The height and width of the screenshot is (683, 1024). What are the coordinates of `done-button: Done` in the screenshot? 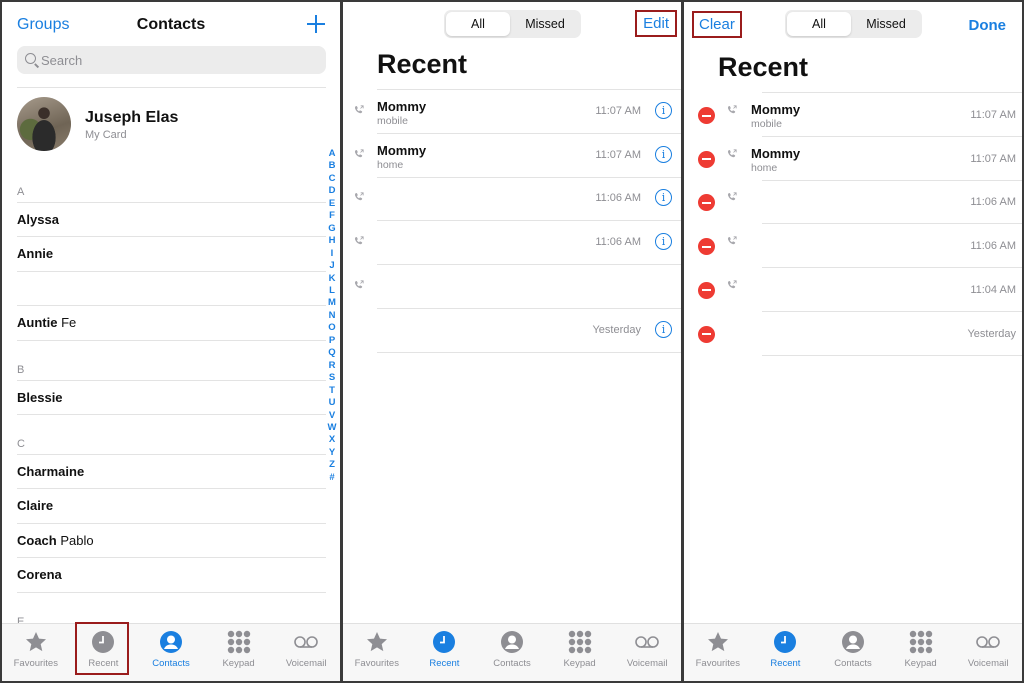 It's located at (988, 25).